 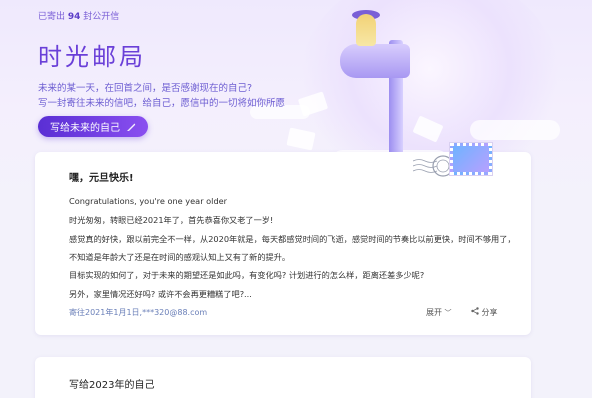 I want to click on sent-prefix: 已寄出, so click(x=52, y=17).